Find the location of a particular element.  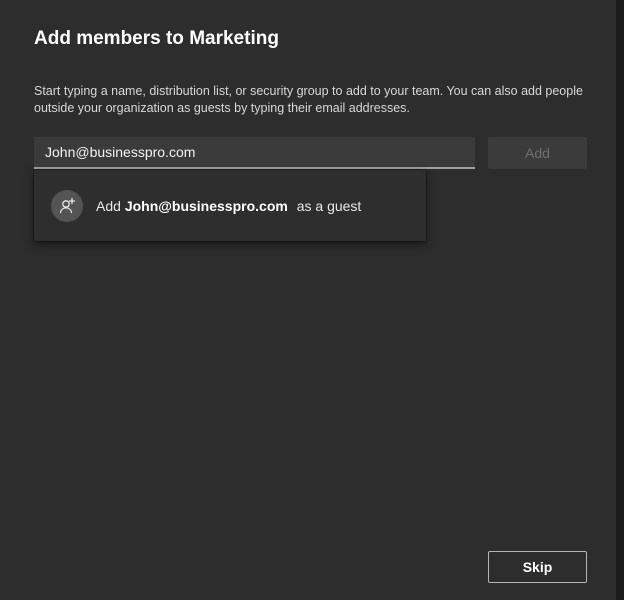

suggestion-prefix: Add is located at coordinates (108, 205).